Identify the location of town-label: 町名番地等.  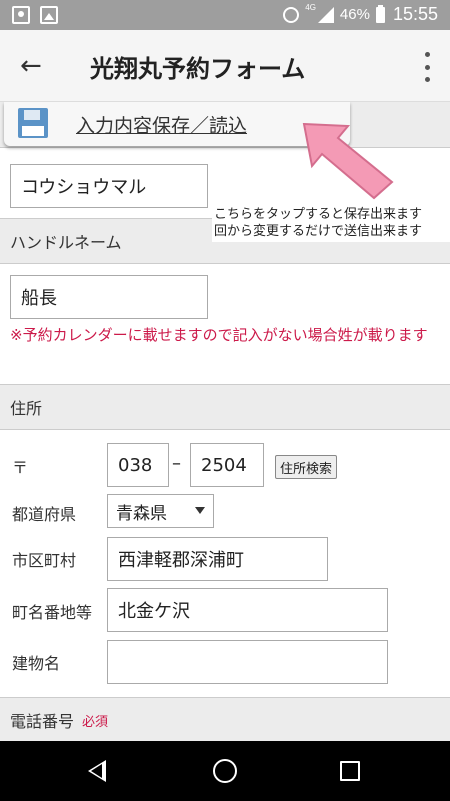
(52, 612).